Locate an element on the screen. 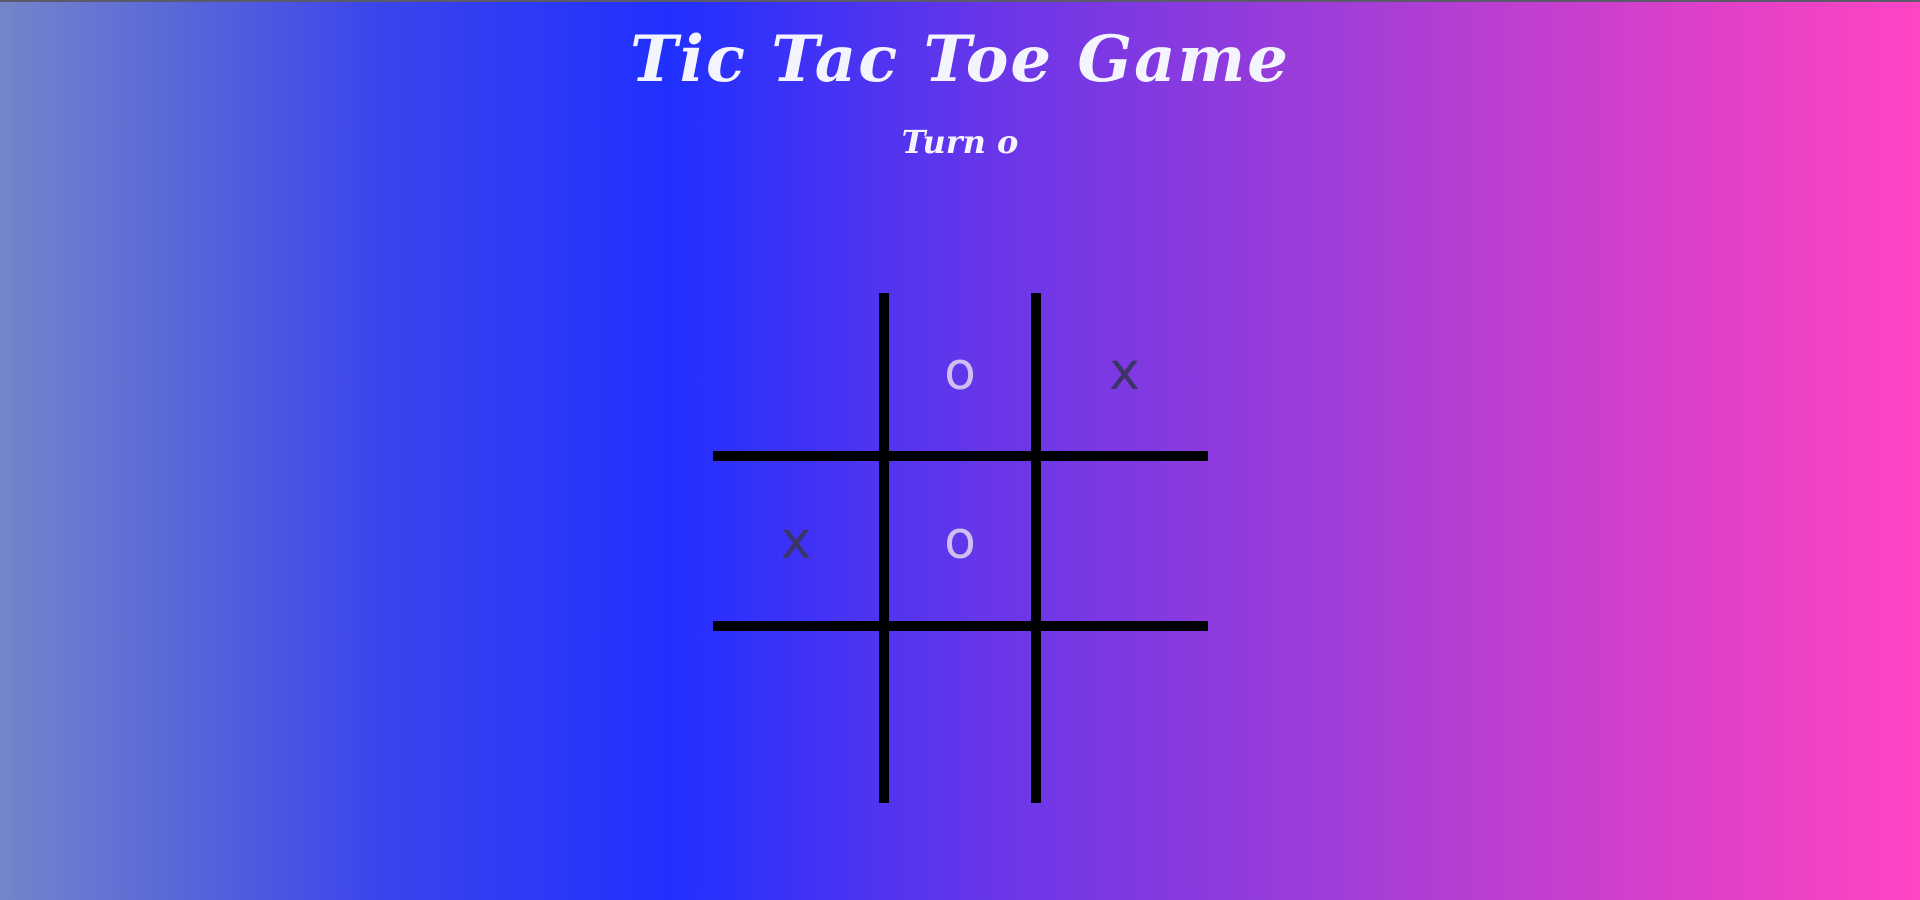 The height and width of the screenshot is (900, 1920). board-cell-5: o is located at coordinates (960, 541).